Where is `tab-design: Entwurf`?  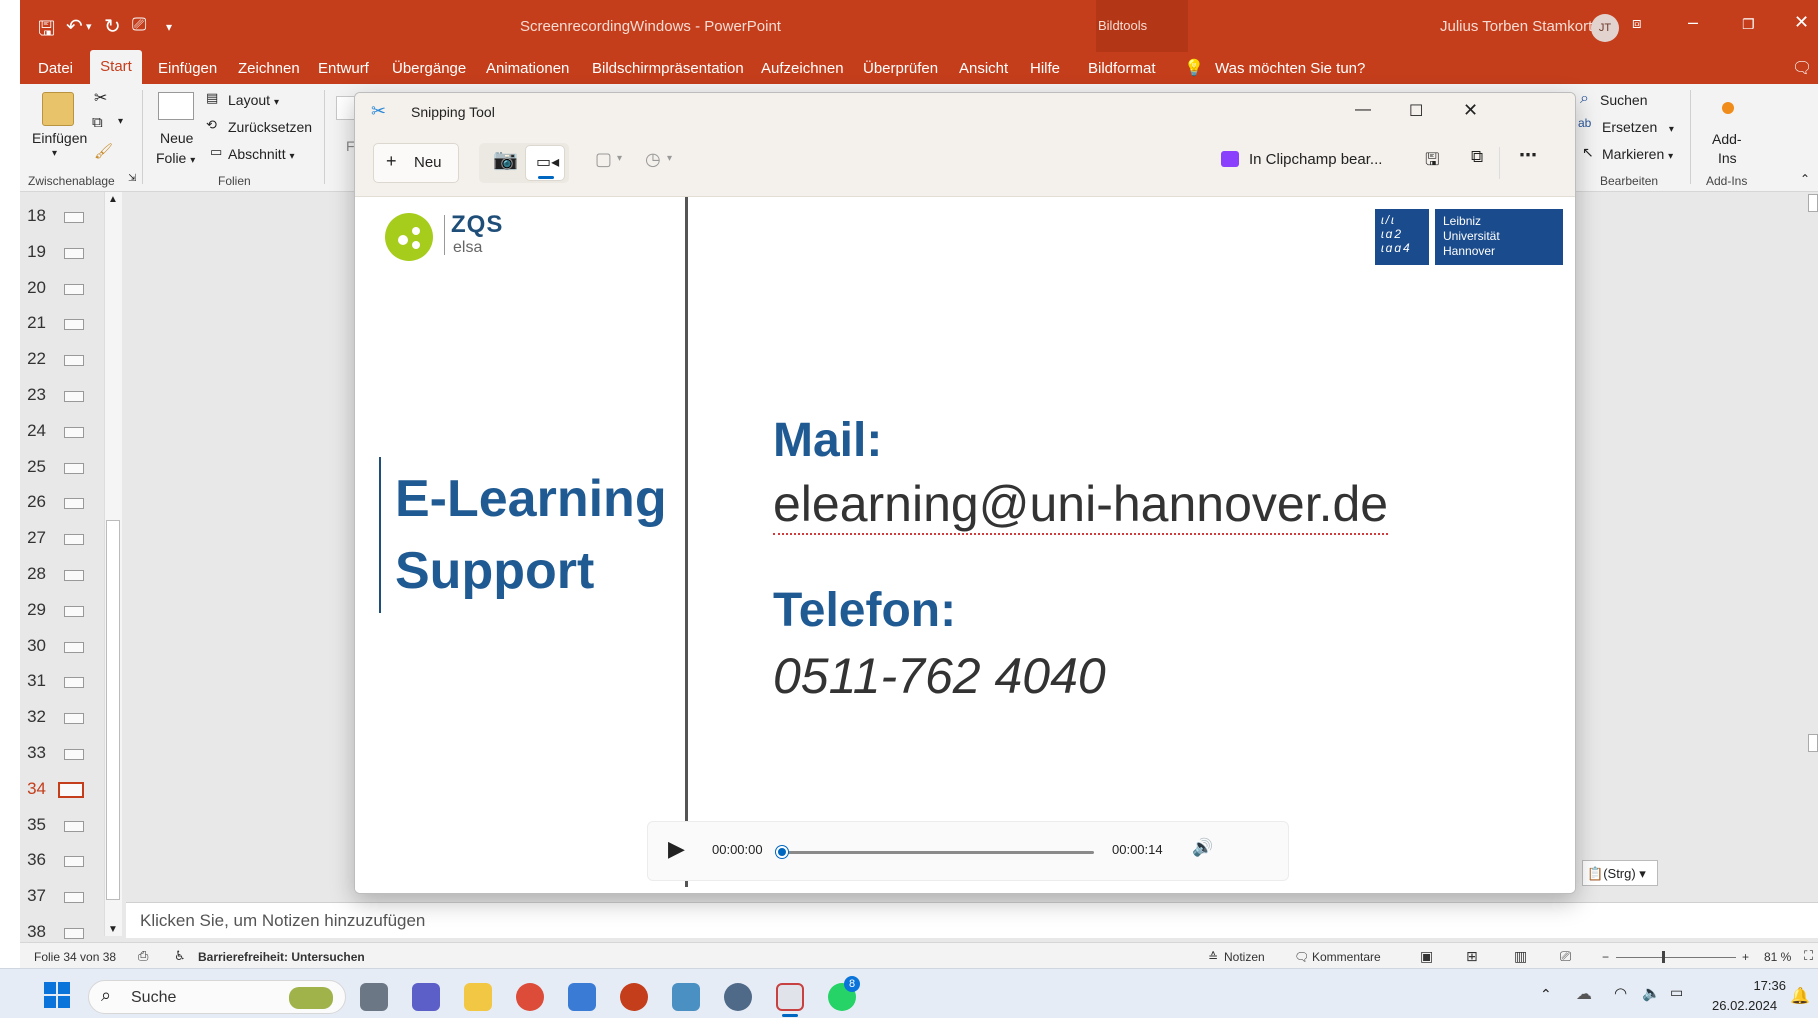
tab-design: Entwurf is located at coordinates (343, 68).